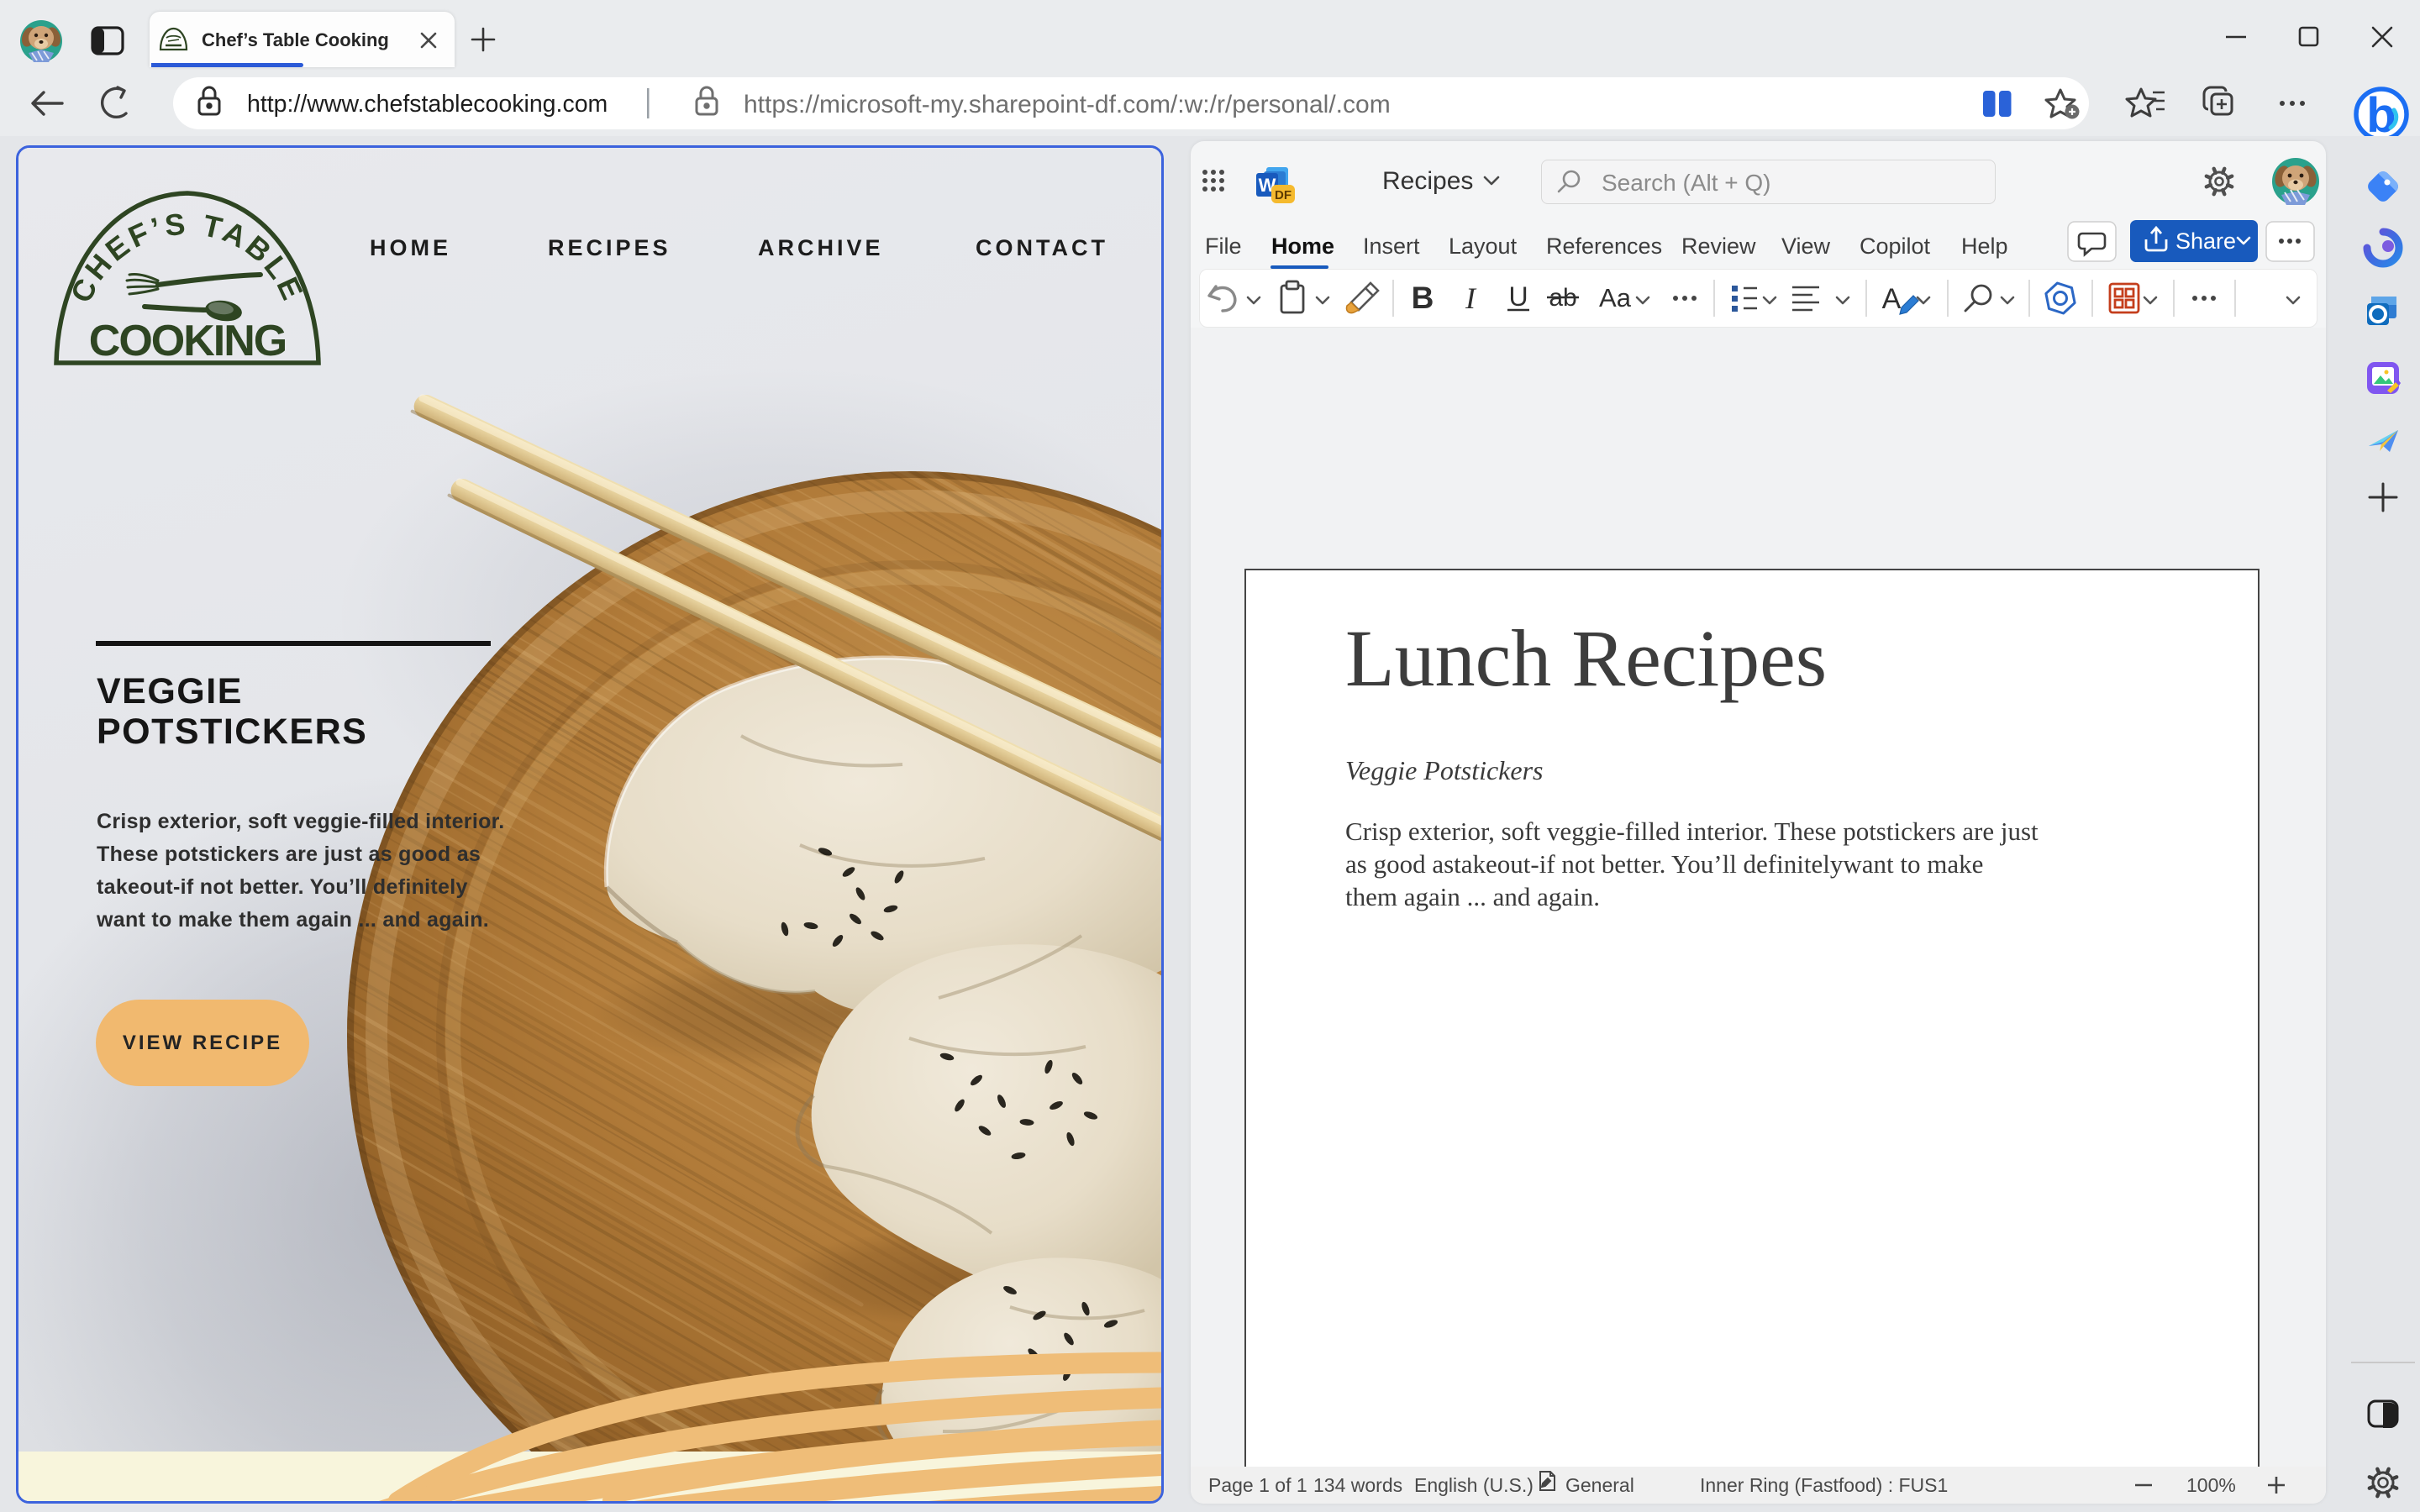 This screenshot has width=2420, height=1512. What do you see at coordinates (187, 341) in the screenshot?
I see `svg-text: COOKING` at bounding box center [187, 341].